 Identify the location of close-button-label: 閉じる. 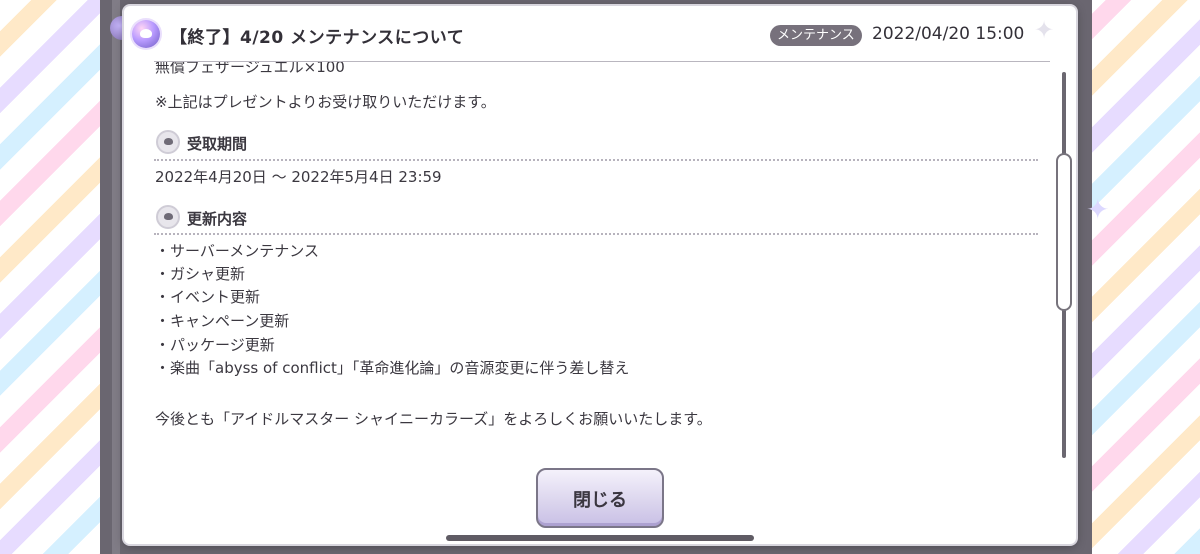
(600, 500).